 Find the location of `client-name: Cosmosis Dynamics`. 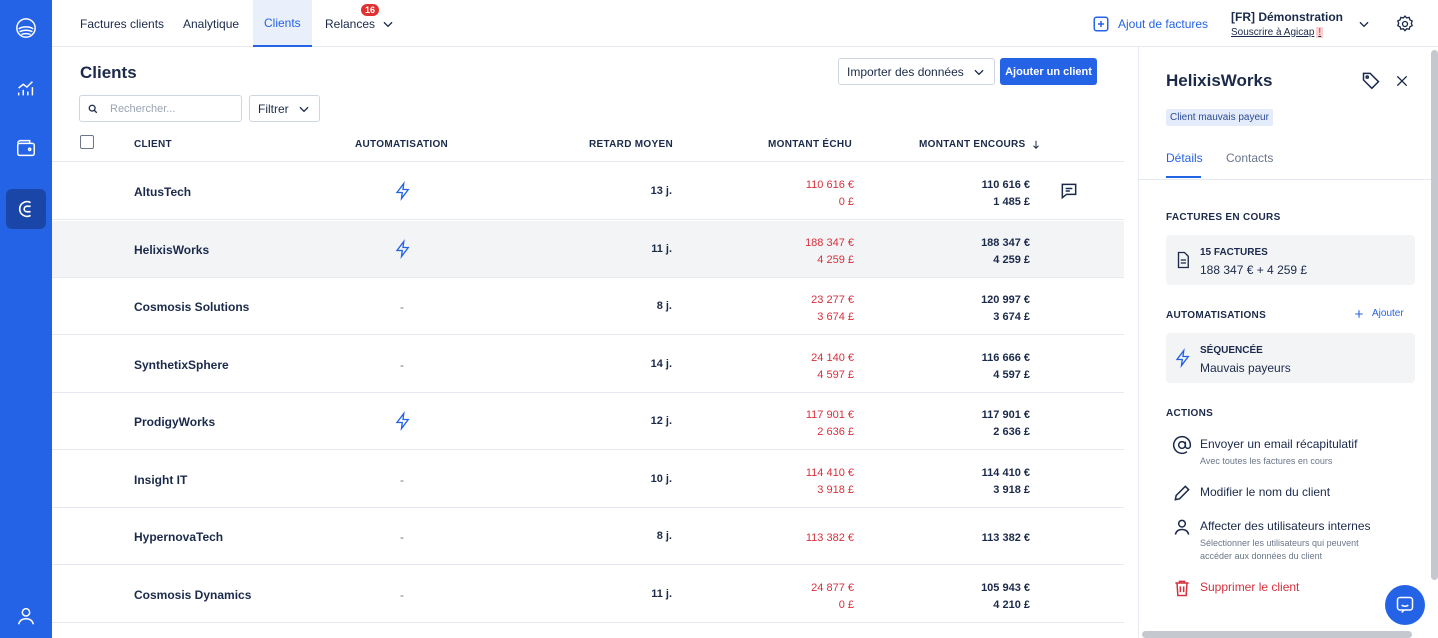

client-name: Cosmosis Dynamics is located at coordinates (193, 594).